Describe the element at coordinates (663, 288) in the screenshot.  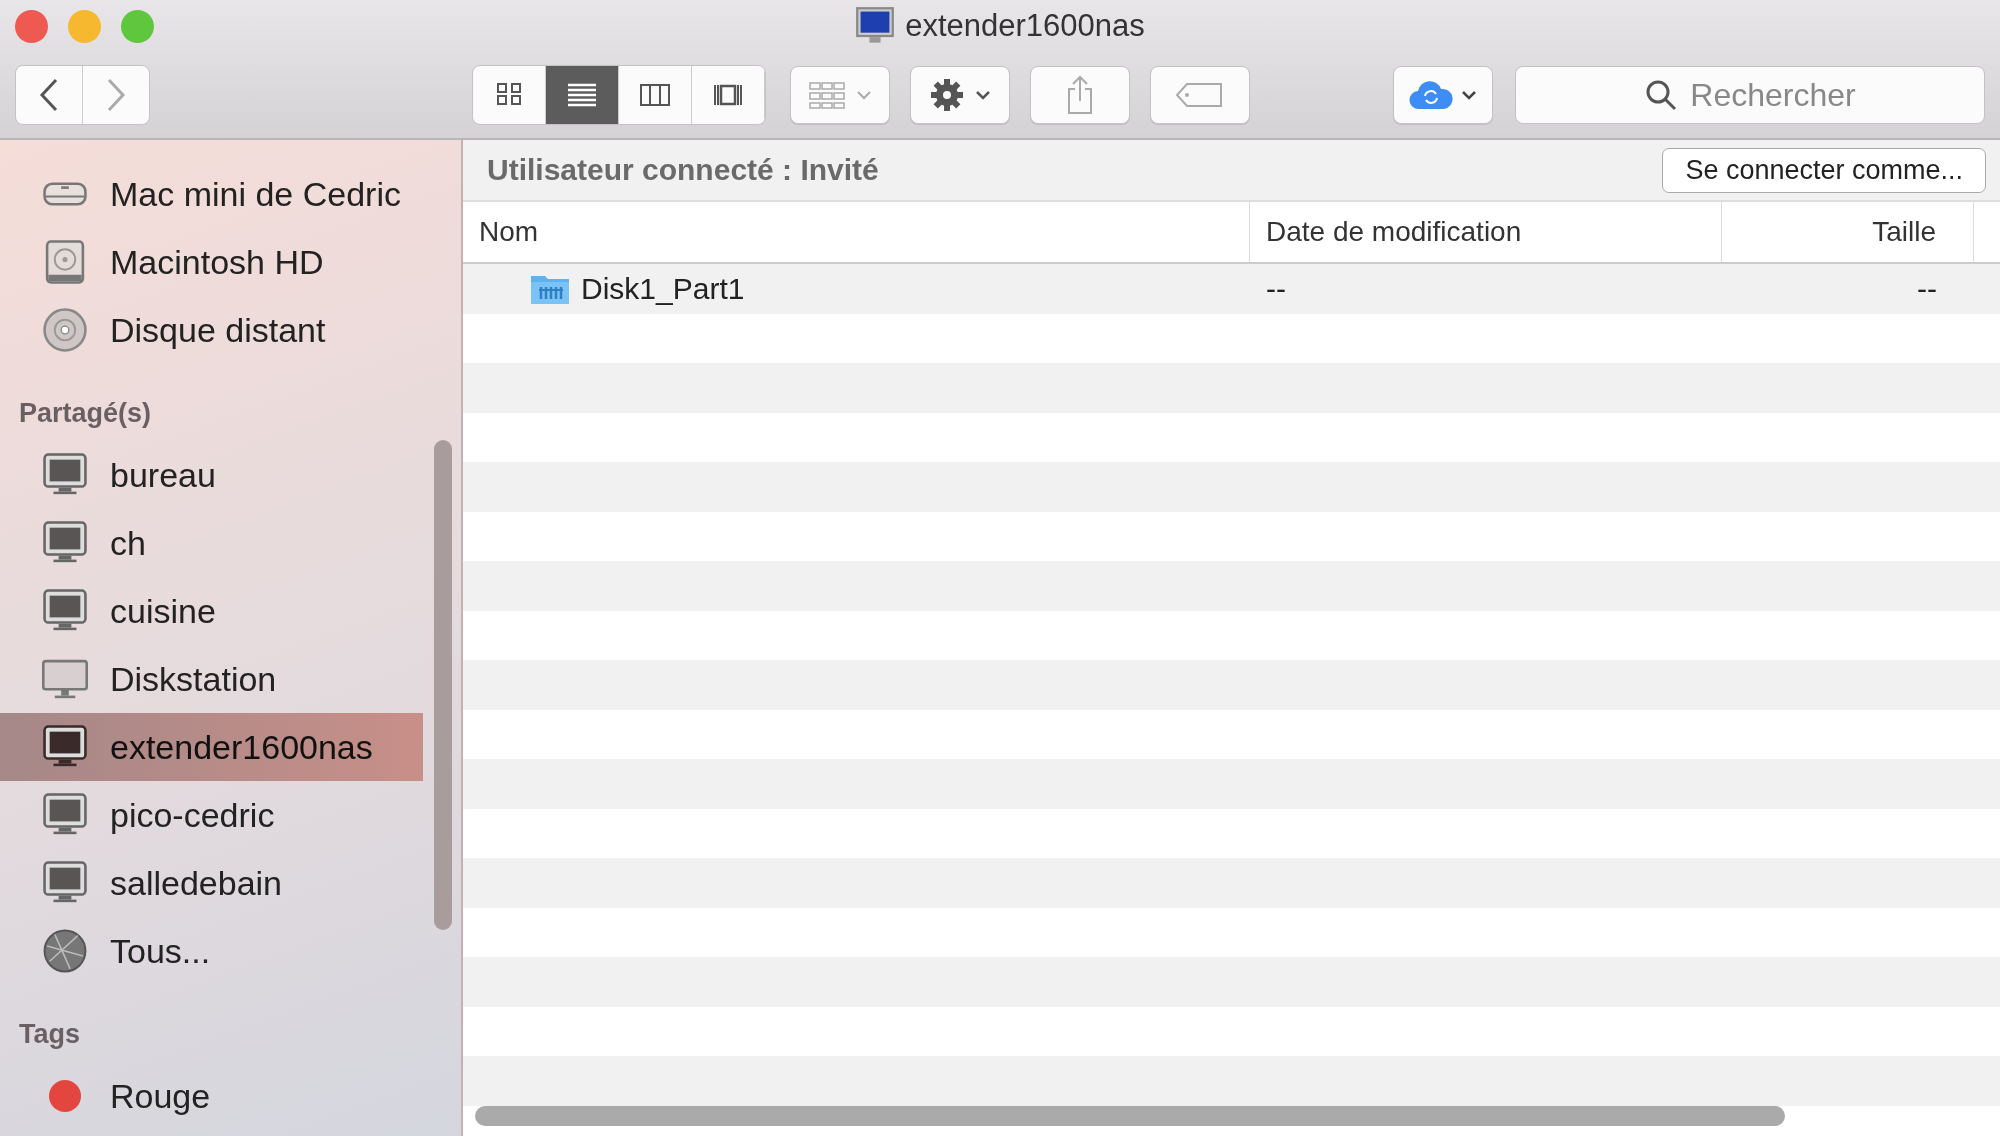
I see `file-name: Disk1_Part1` at that location.